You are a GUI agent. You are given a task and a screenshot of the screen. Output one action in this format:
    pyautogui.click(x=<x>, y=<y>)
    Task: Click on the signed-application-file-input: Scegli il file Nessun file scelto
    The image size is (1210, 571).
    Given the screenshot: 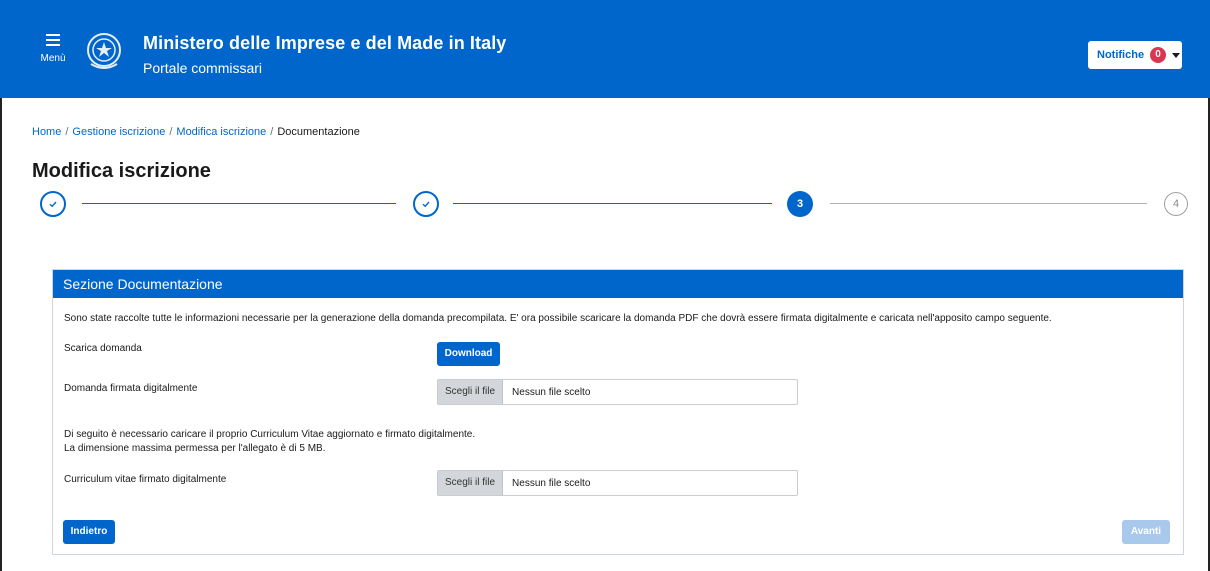 What is the action you would take?
    pyautogui.click(x=617, y=392)
    